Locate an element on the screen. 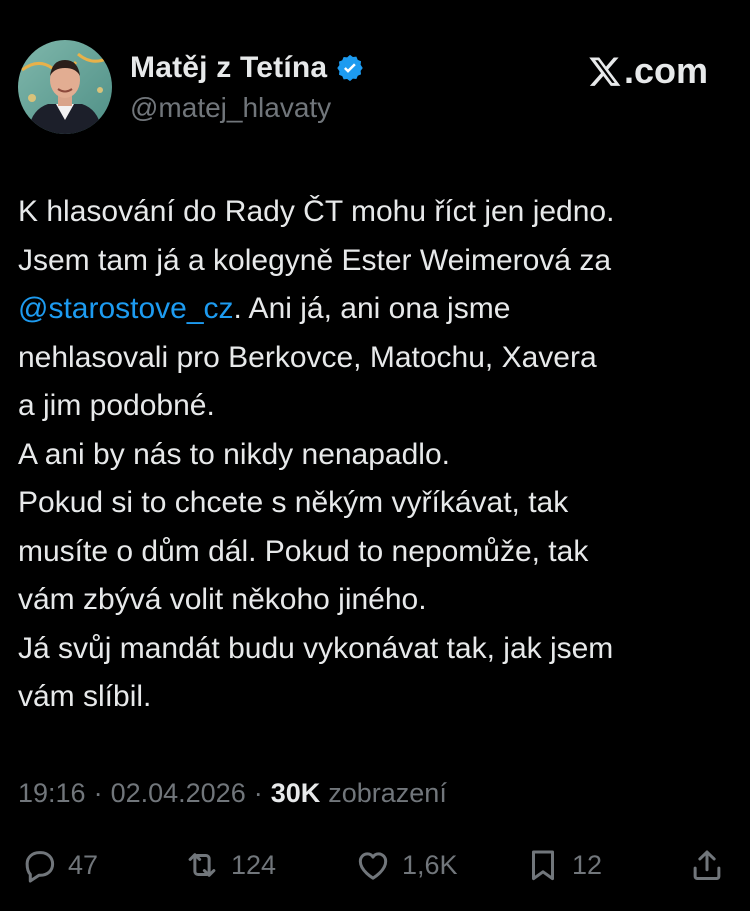 The image size is (750, 911). tweet-text-segment: . Ani já, ani ona jsme is located at coordinates (372, 308).